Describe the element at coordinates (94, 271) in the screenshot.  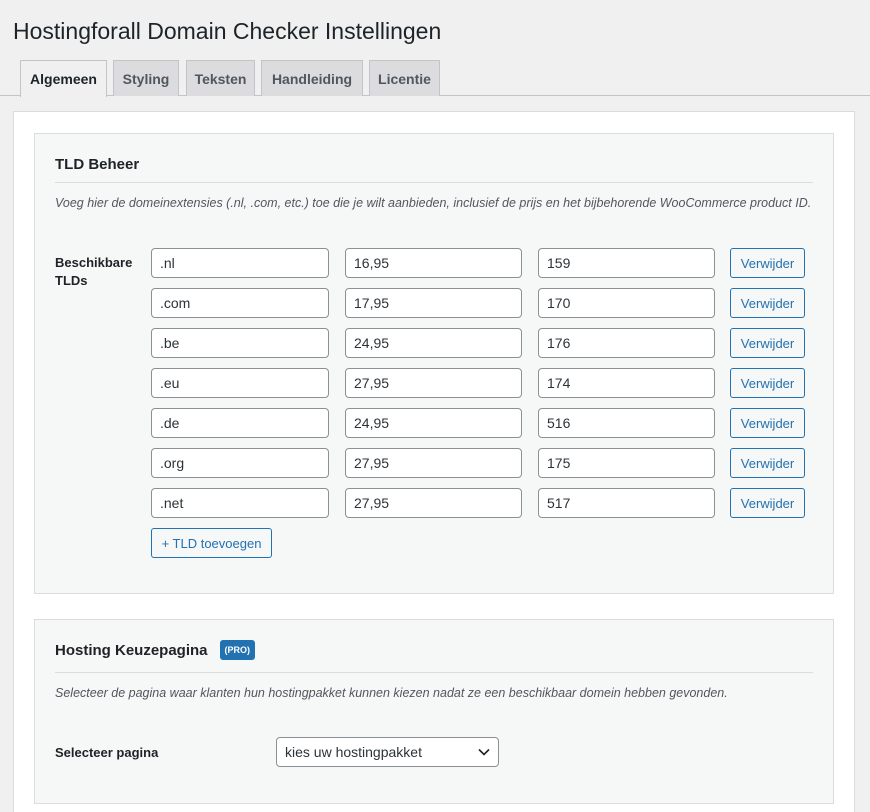
I see `available-tlds-label: Beschikbare TLDs` at that location.